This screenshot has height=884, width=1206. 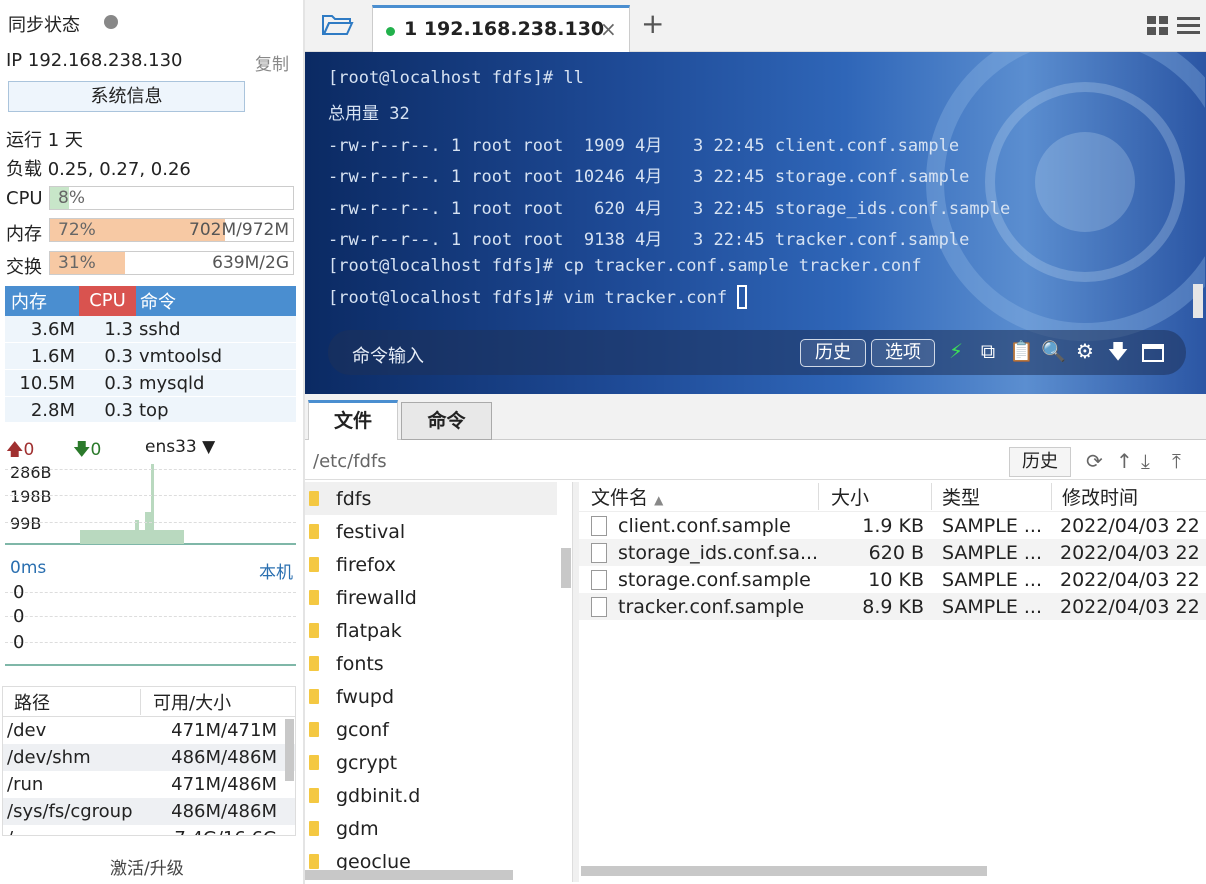 I want to click on disk-header-size: 可用/大小, so click(x=186, y=702).